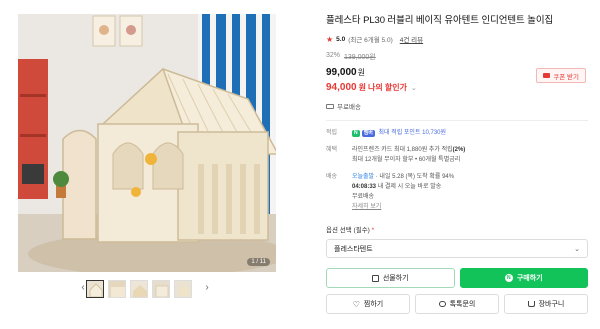 The height and width of the screenshot is (329, 600). I want to click on inquiry-label: 톡톡문의, so click(462, 304).